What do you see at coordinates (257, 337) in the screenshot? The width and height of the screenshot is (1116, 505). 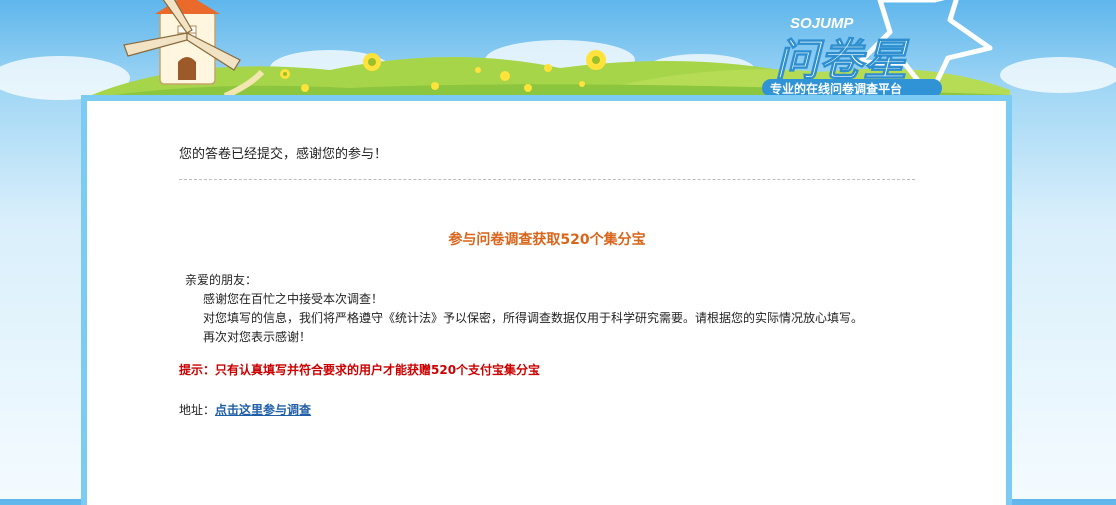 I see `message-line: 再次对您表示感谢！` at bounding box center [257, 337].